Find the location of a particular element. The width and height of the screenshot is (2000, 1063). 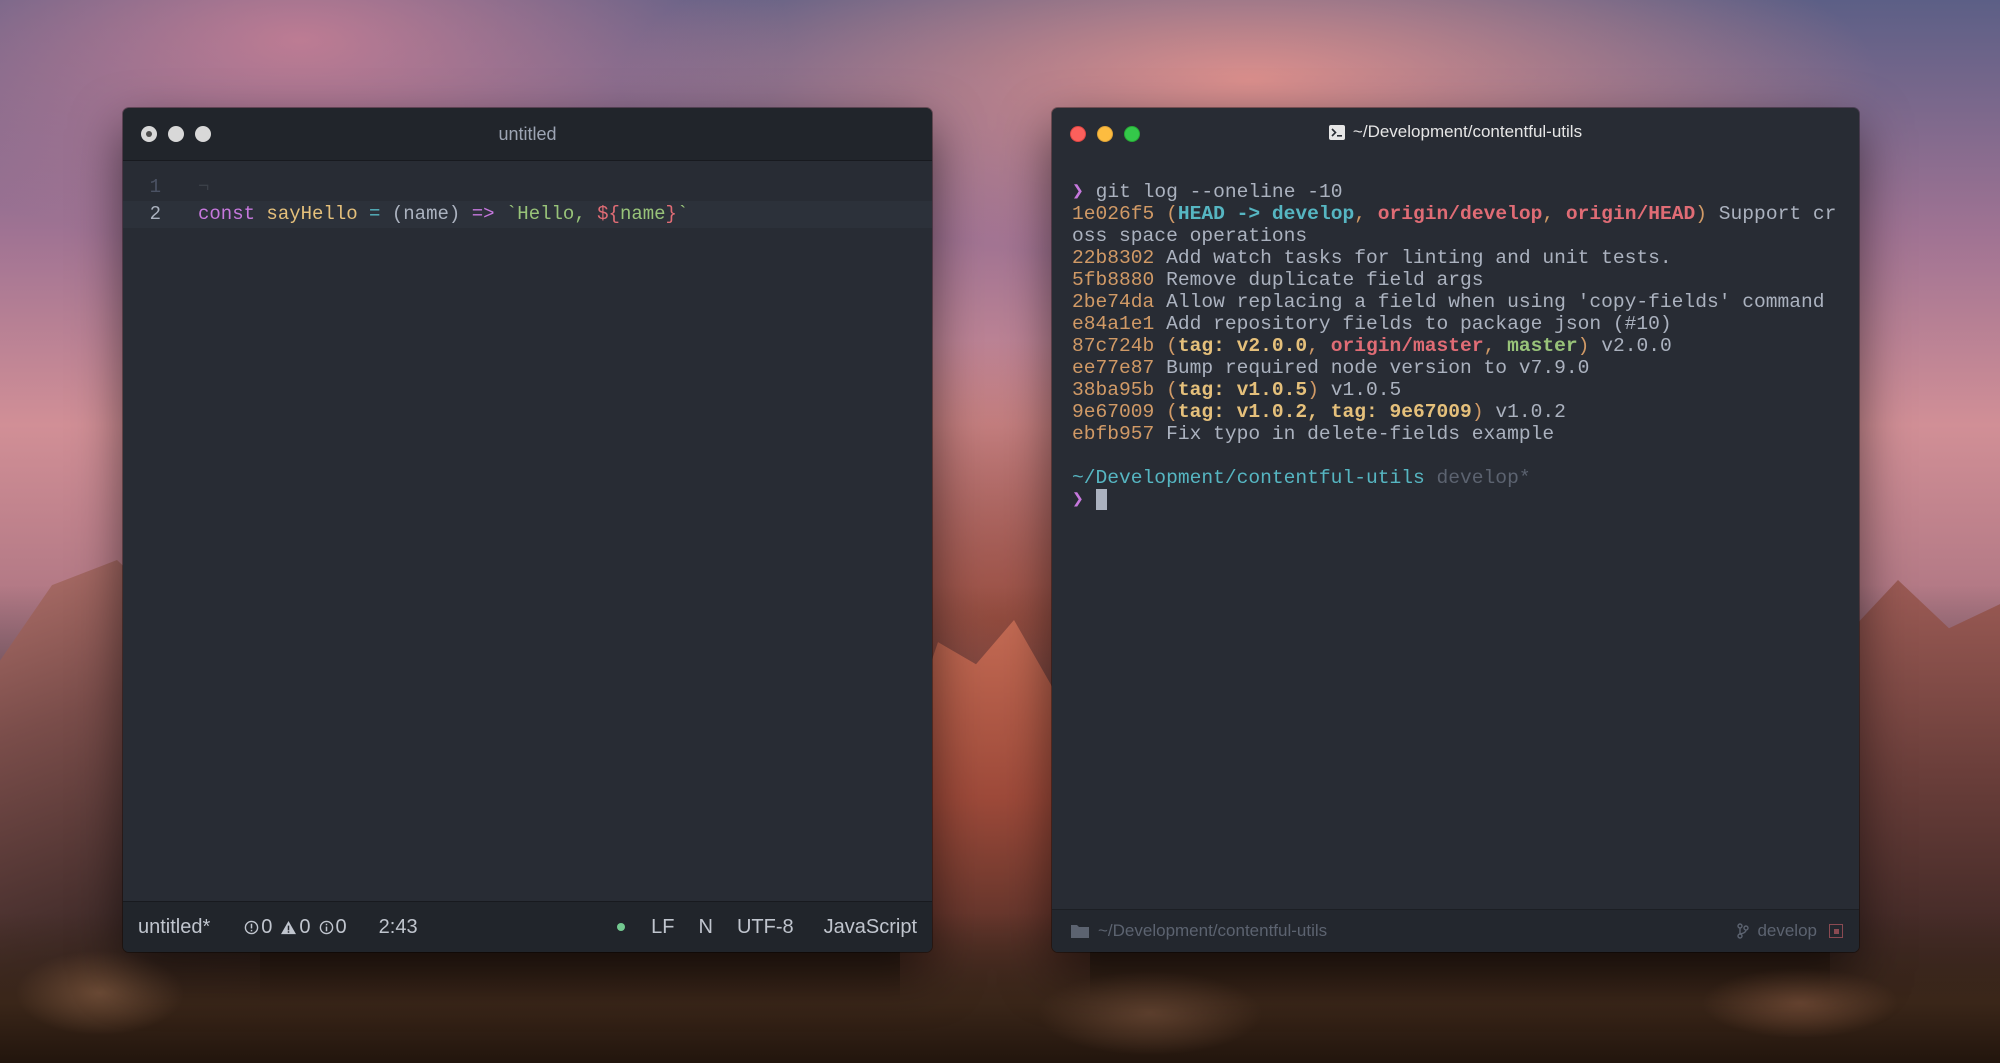

commit-hash: 9e67009 is located at coordinates (1113, 412).